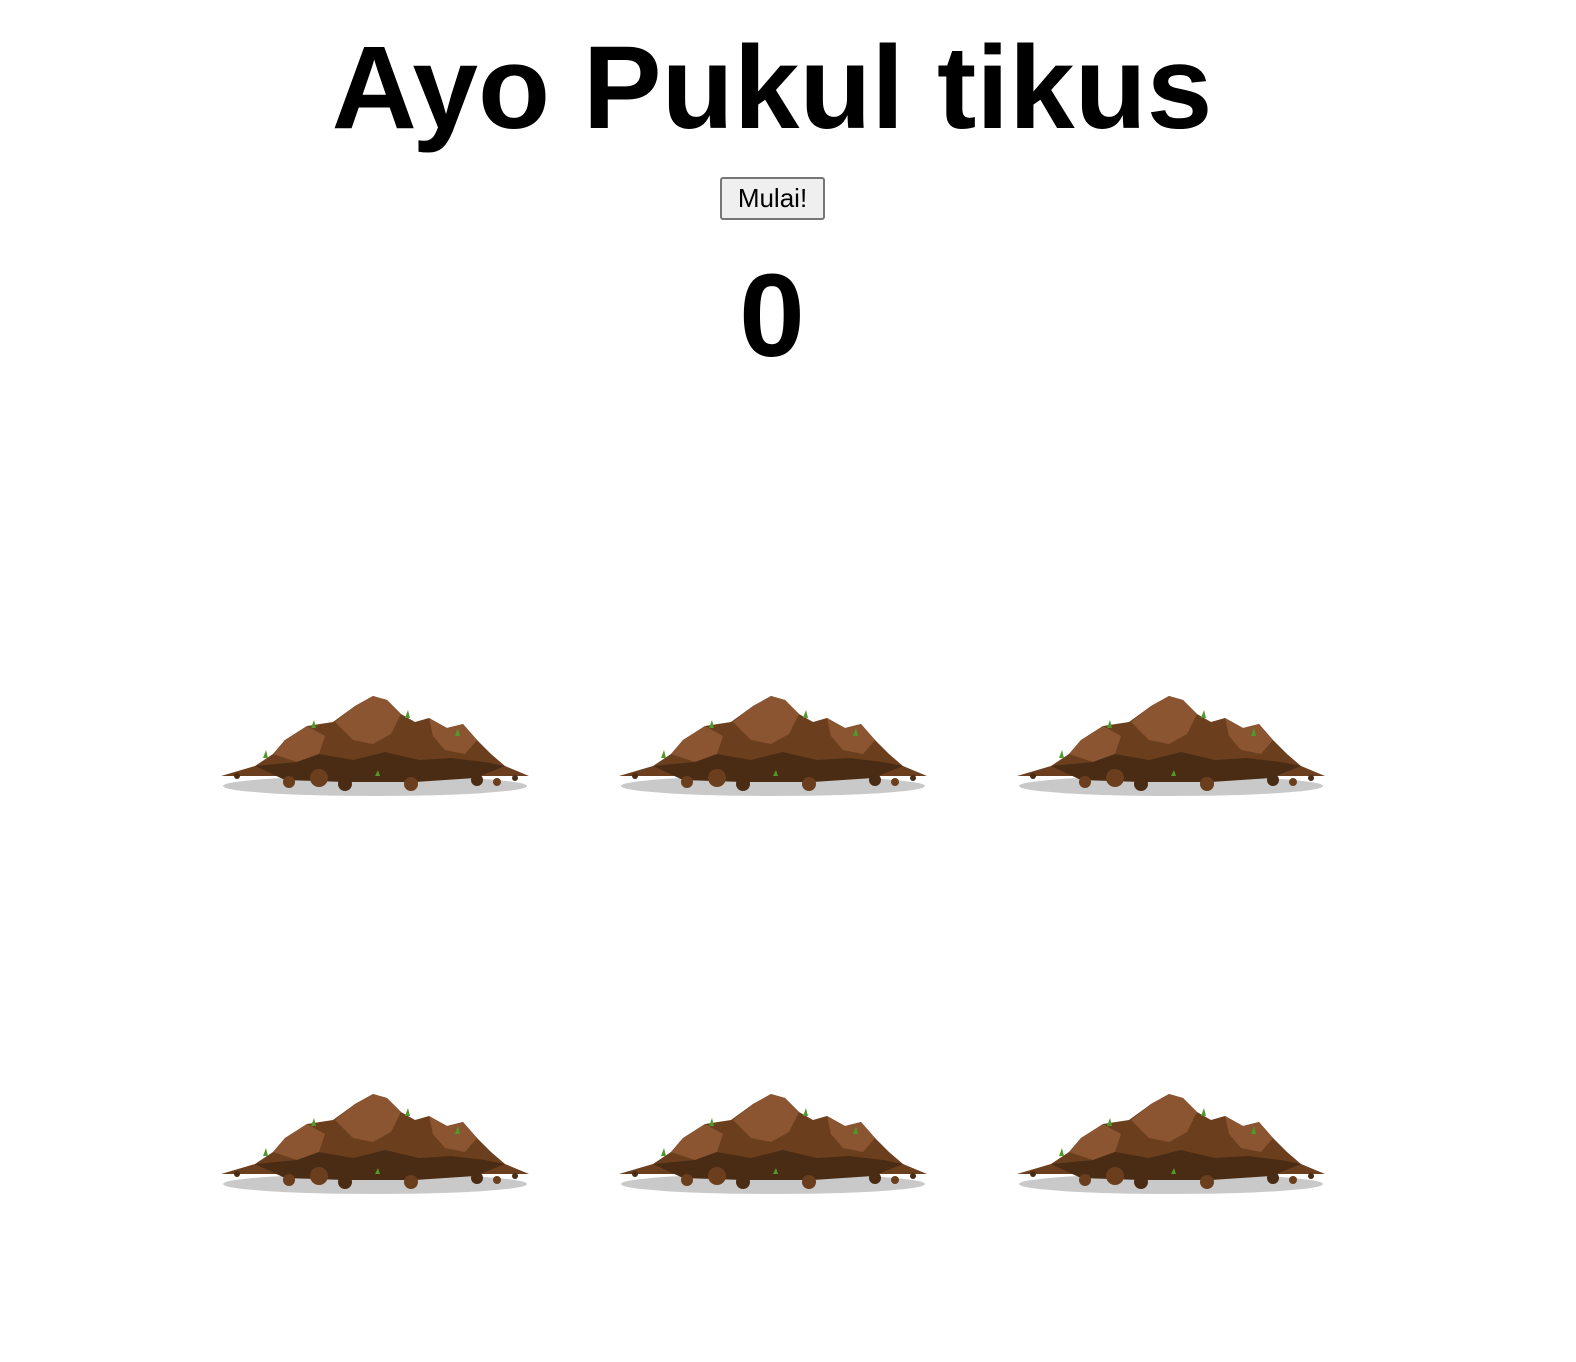  What do you see at coordinates (772, 88) in the screenshot?
I see `page-title: Ayo Pukul tikus` at bounding box center [772, 88].